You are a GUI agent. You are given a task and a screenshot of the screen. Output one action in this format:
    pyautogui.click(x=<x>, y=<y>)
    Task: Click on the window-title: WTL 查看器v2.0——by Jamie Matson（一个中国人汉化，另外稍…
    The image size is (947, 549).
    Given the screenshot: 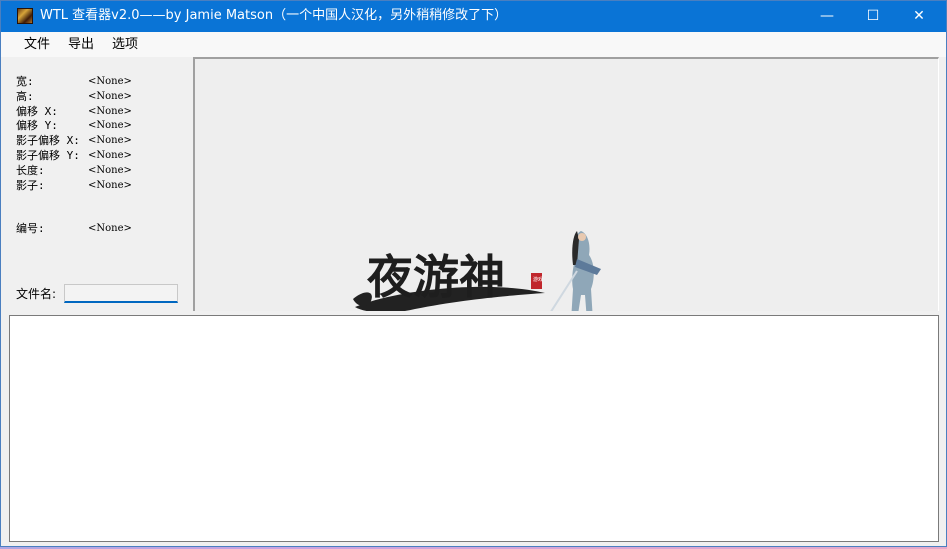 What is the action you would take?
    pyautogui.click(x=274, y=15)
    